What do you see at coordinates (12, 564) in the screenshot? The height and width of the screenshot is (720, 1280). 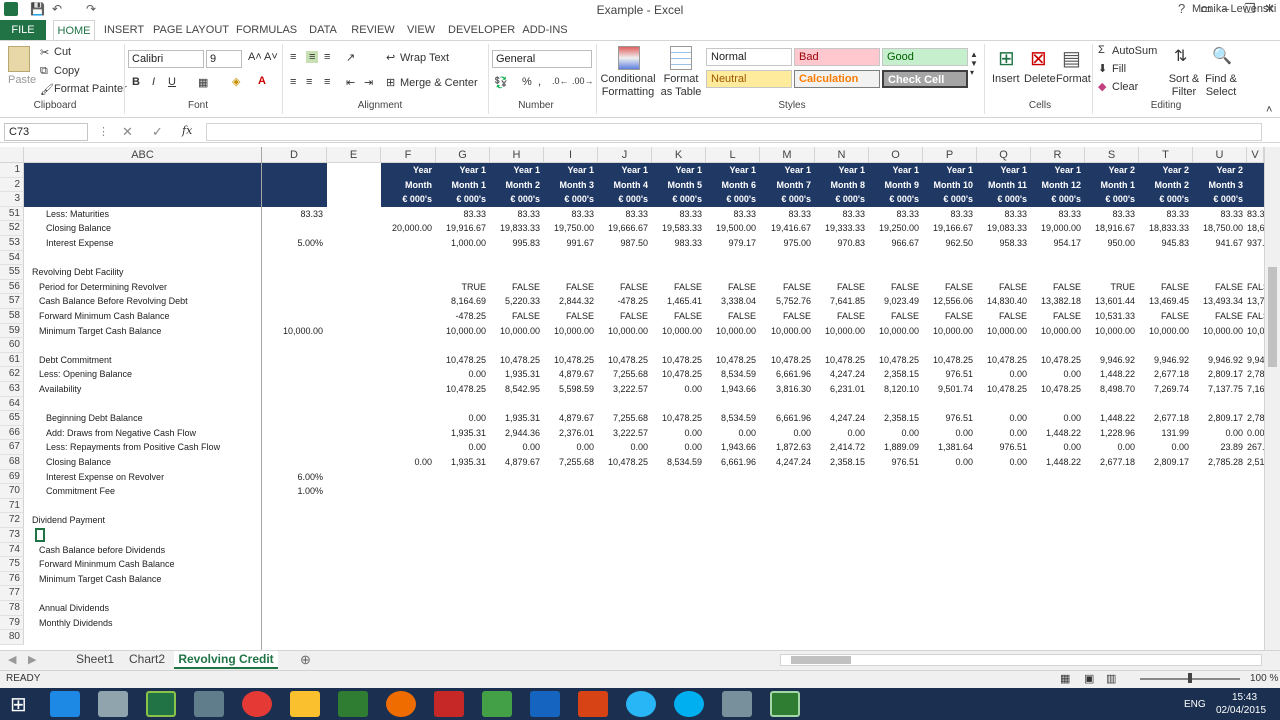 I see `row-header: 75` at bounding box center [12, 564].